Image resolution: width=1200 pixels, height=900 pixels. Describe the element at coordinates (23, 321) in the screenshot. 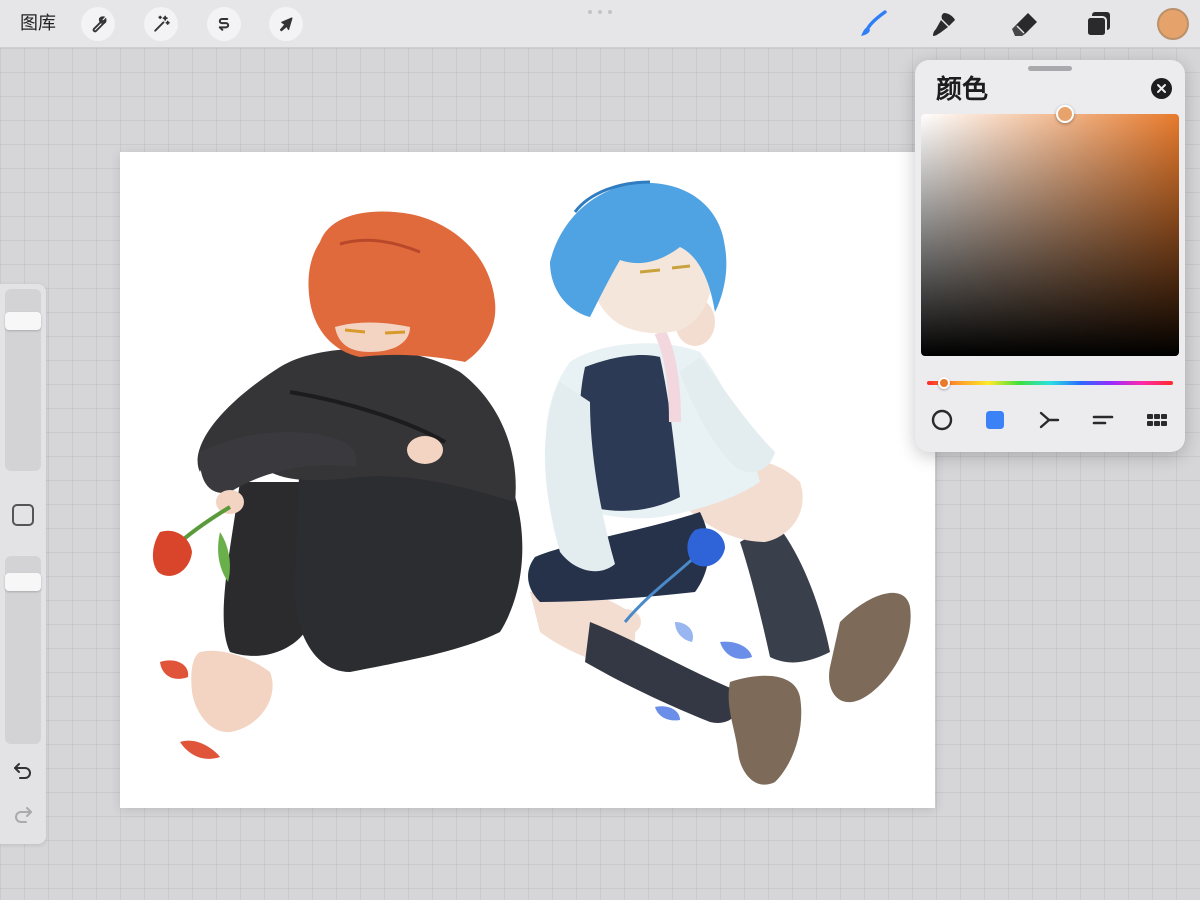

I see `brush-size-thumb` at that location.